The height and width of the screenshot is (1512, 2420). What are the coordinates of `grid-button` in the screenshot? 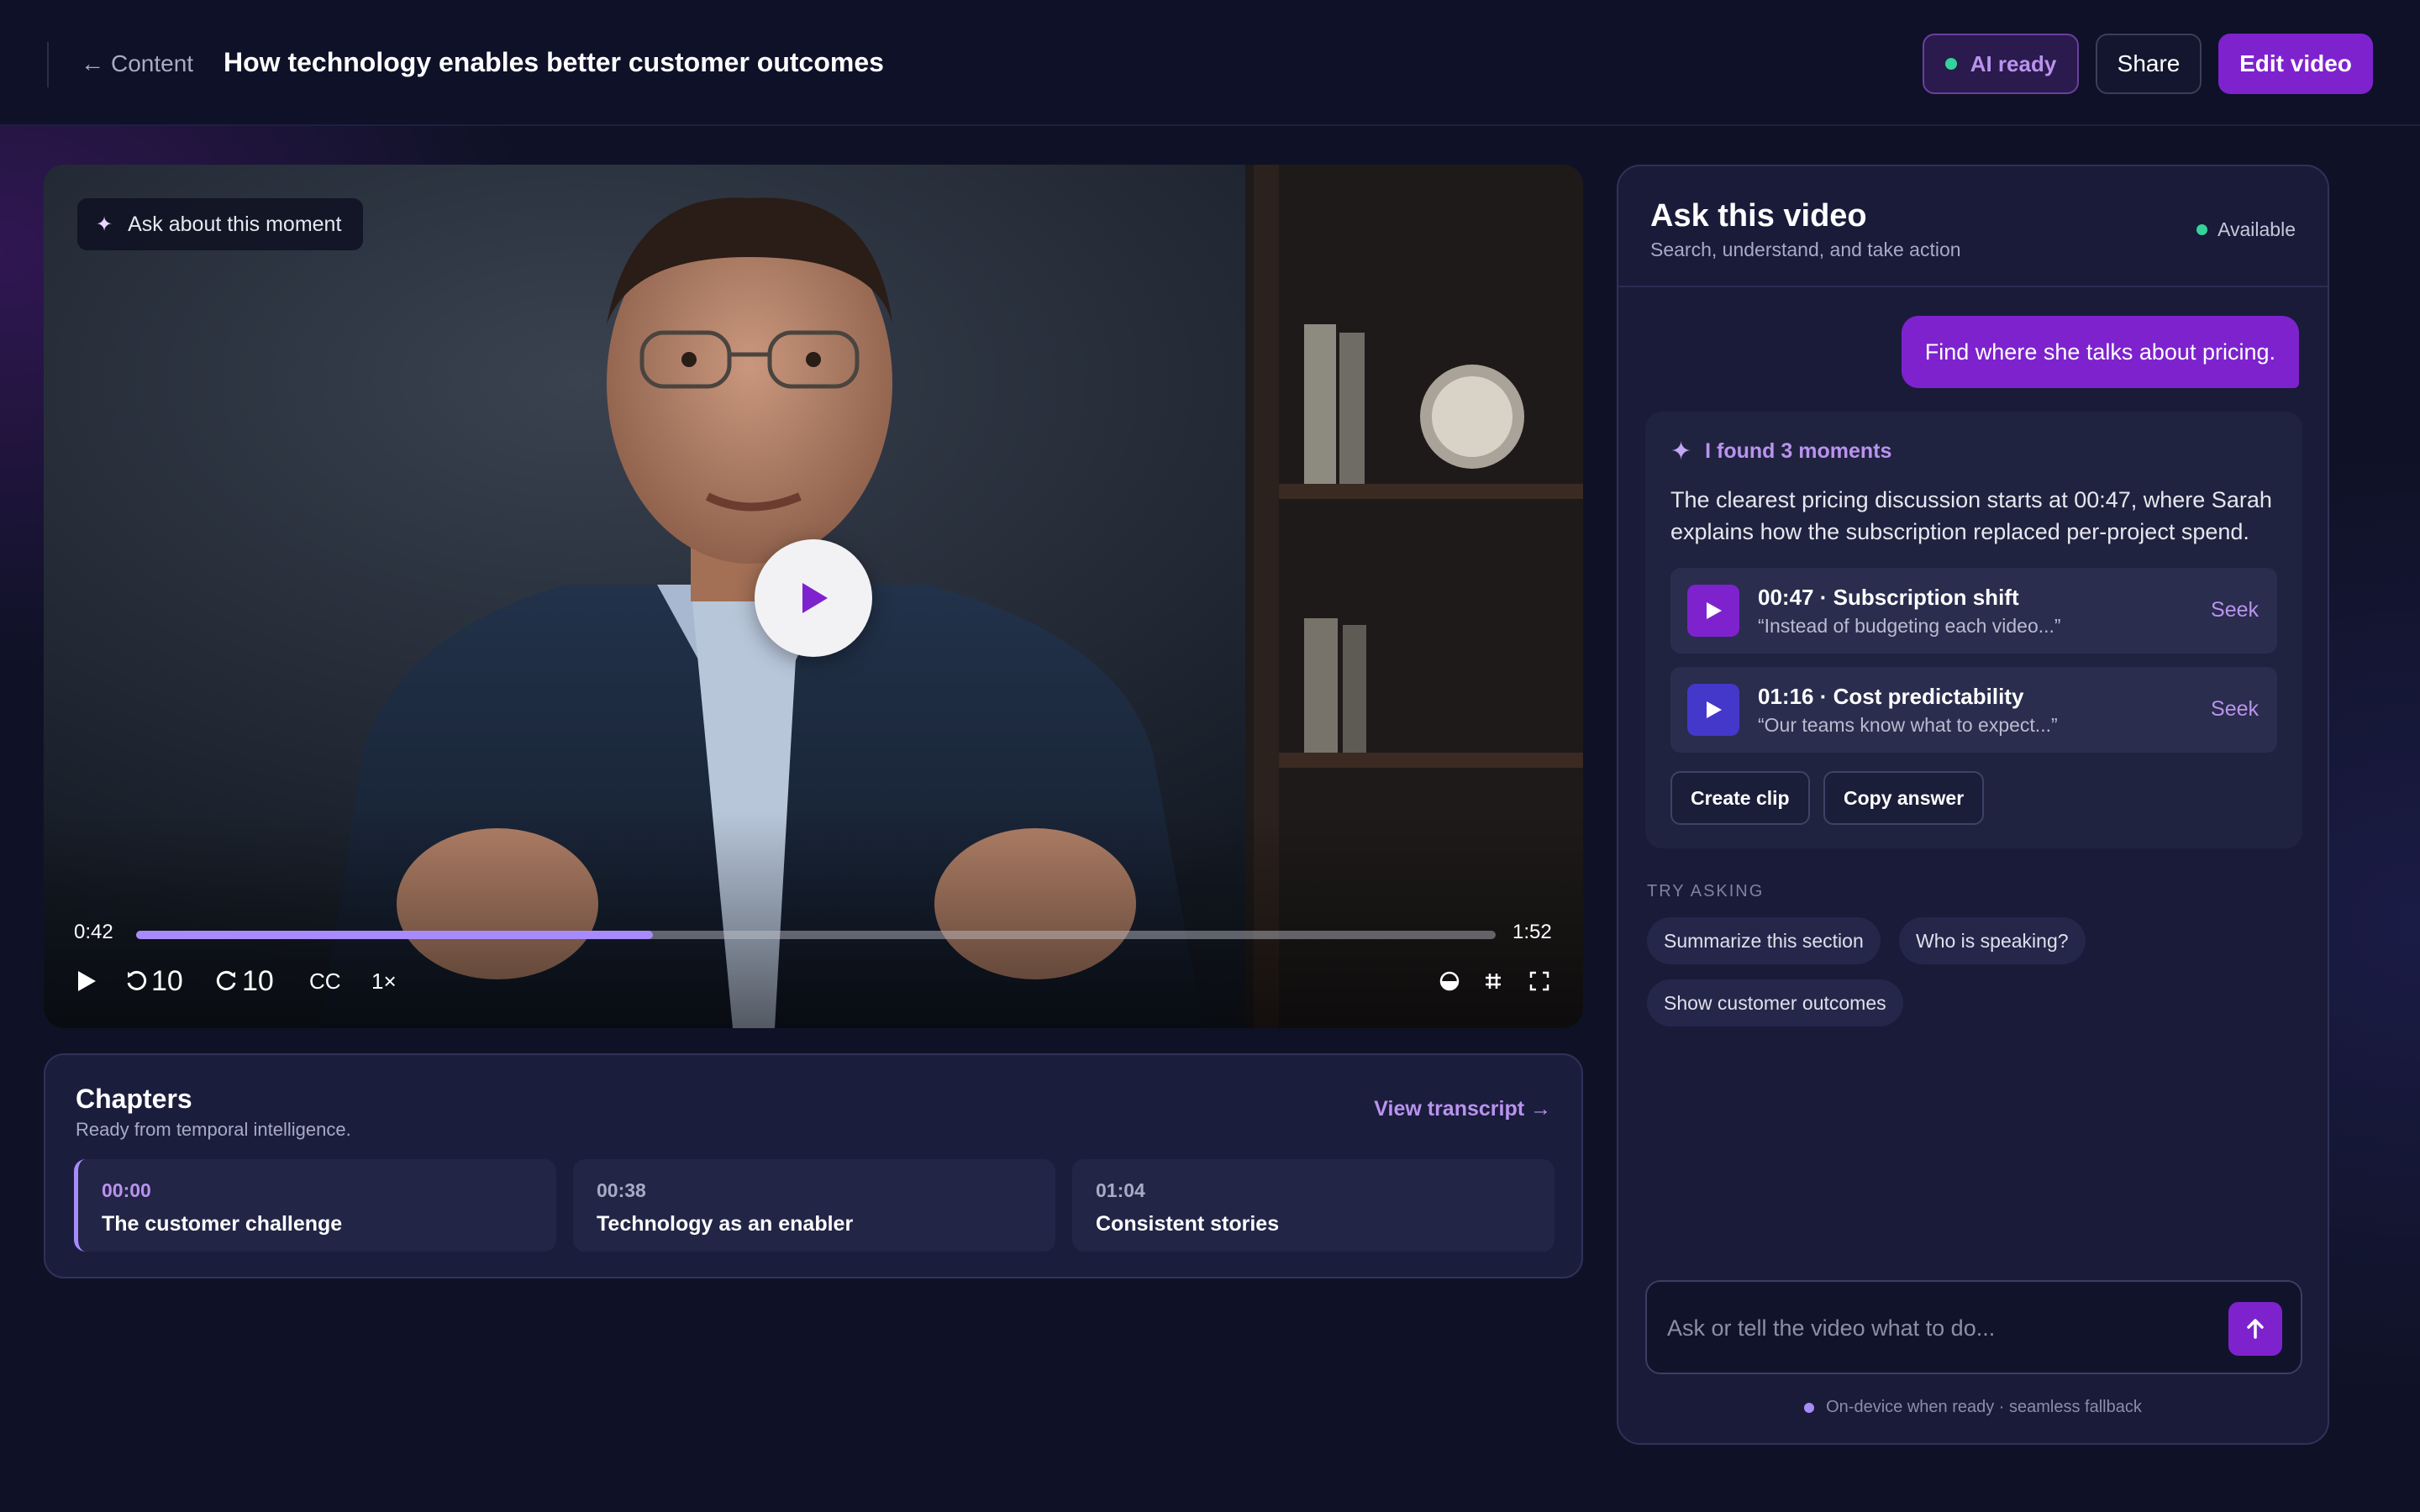 It's located at (1493, 981).